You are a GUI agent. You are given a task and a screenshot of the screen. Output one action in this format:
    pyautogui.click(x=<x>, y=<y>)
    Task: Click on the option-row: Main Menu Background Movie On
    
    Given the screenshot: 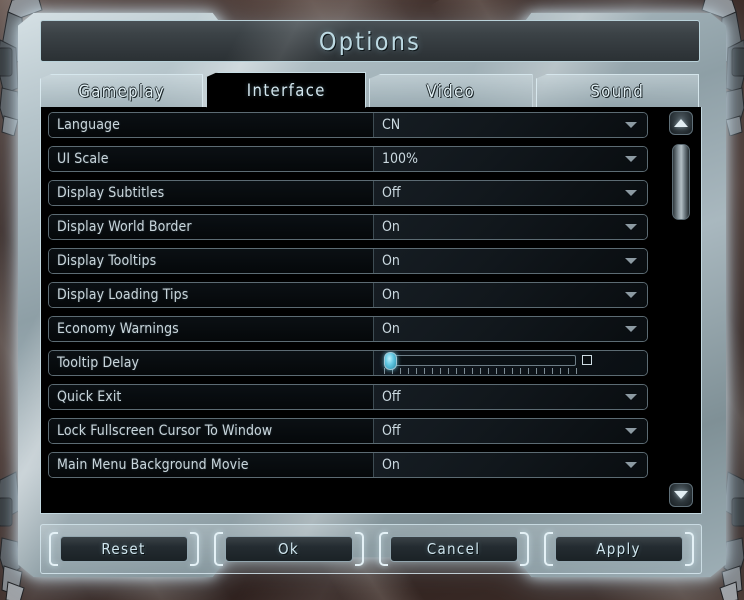 What is the action you would take?
    pyautogui.click(x=348, y=465)
    